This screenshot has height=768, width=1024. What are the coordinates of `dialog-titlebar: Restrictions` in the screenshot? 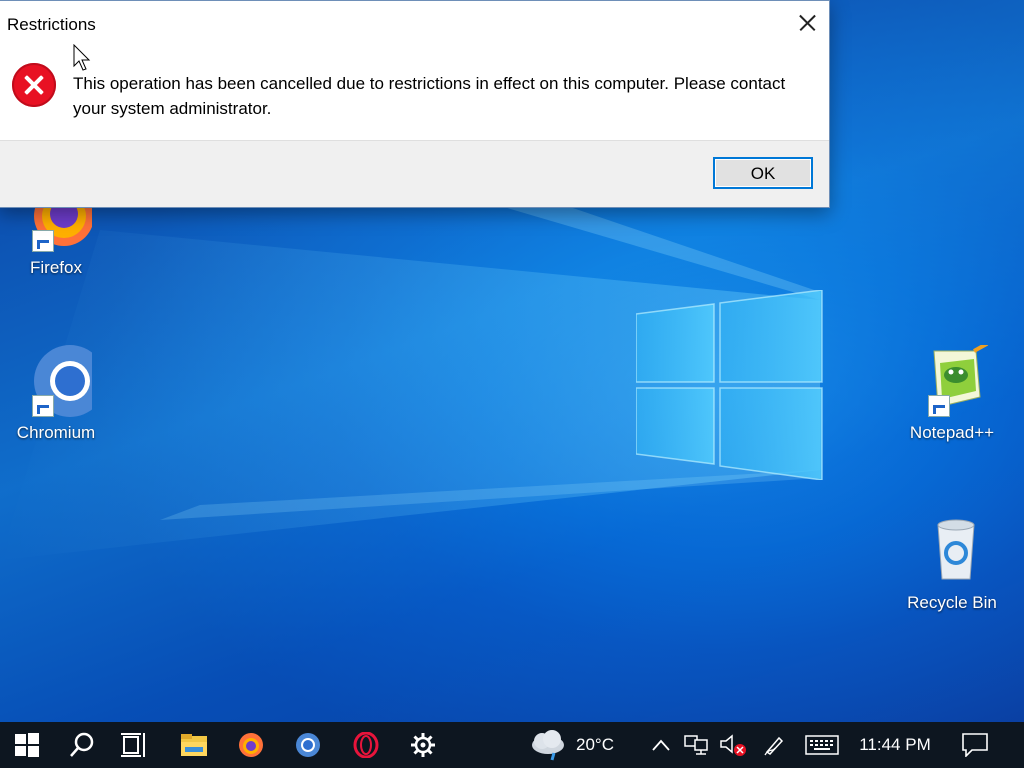 It's located at (414, 23).